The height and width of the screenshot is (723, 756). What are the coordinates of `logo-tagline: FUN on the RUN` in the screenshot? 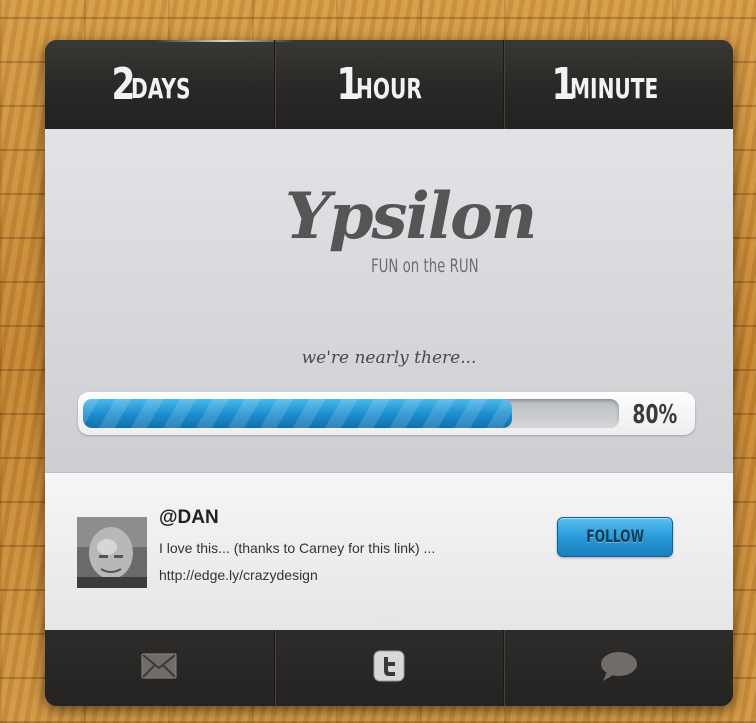 It's located at (425, 266).